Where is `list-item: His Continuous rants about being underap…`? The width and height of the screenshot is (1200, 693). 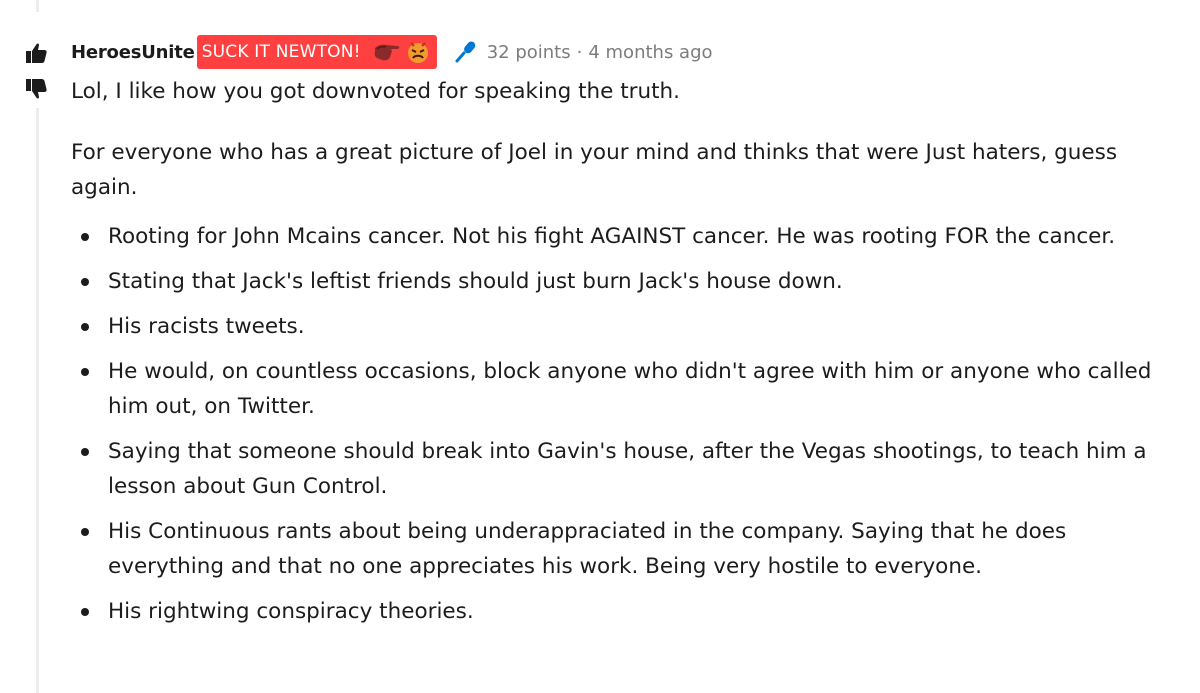
list-item: His Continuous rants about being underap… is located at coordinates (626, 549).